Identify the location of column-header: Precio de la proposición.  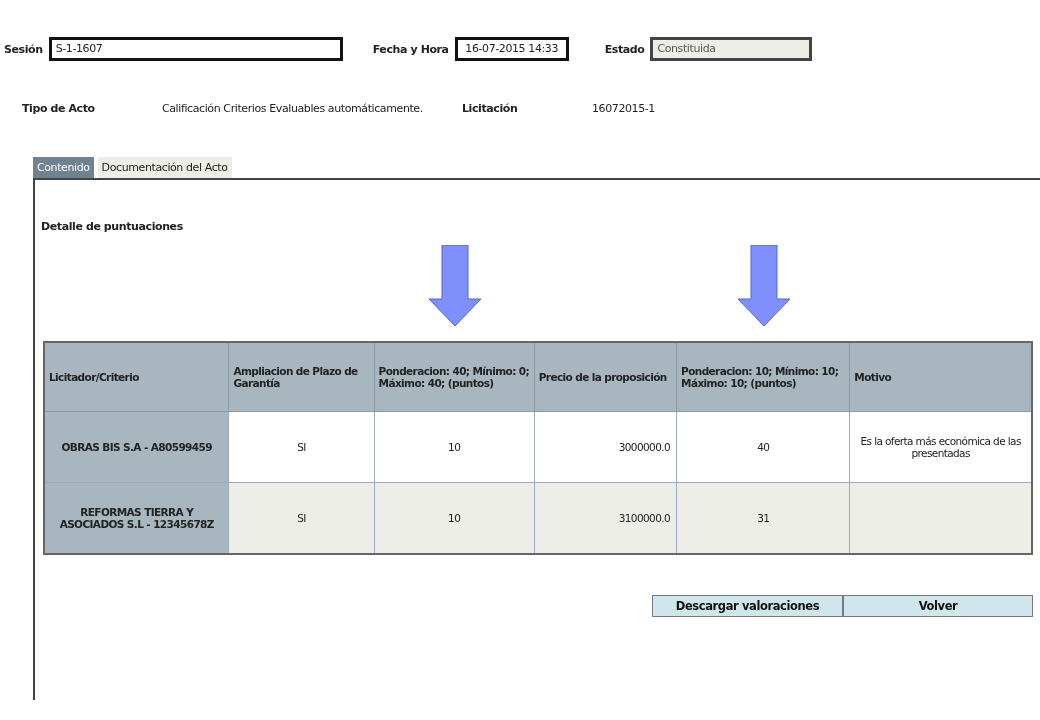
(605, 377).